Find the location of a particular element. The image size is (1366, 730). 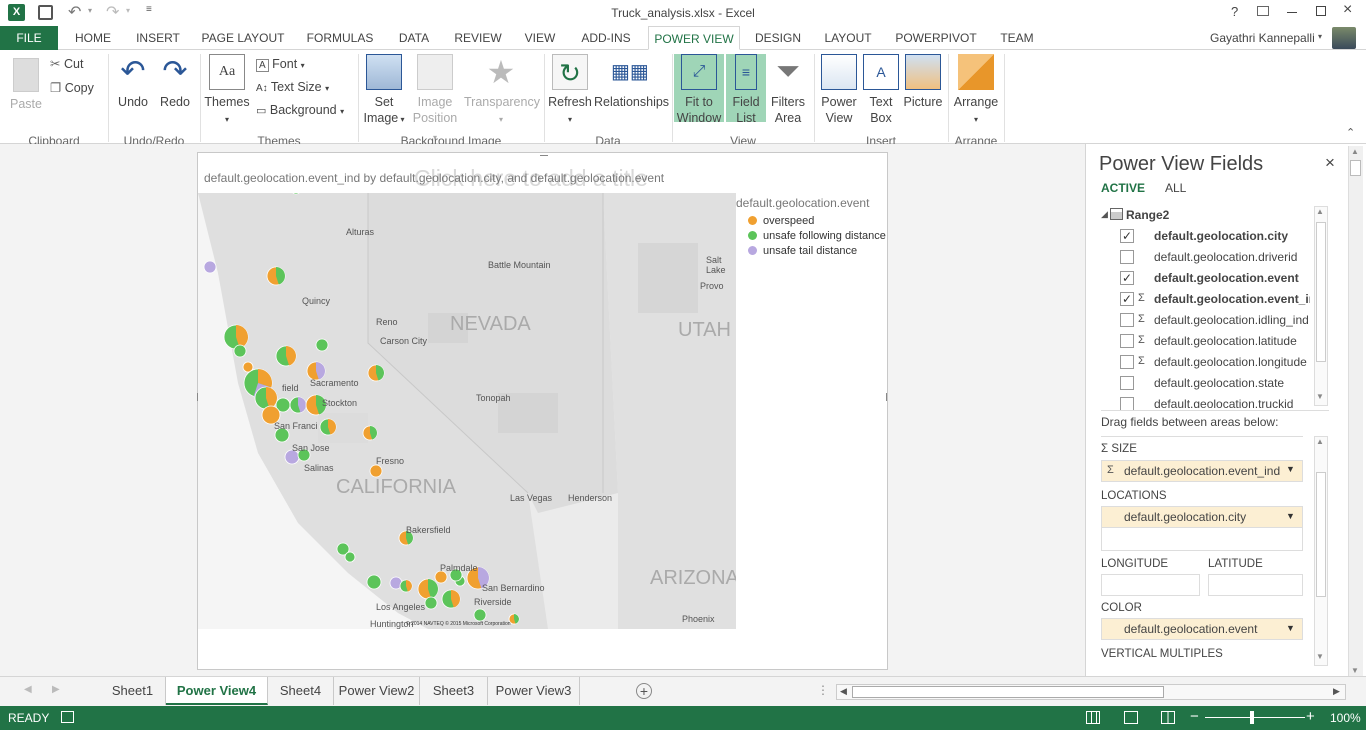

redo-icon: ↷ is located at coordinates (112, 12).